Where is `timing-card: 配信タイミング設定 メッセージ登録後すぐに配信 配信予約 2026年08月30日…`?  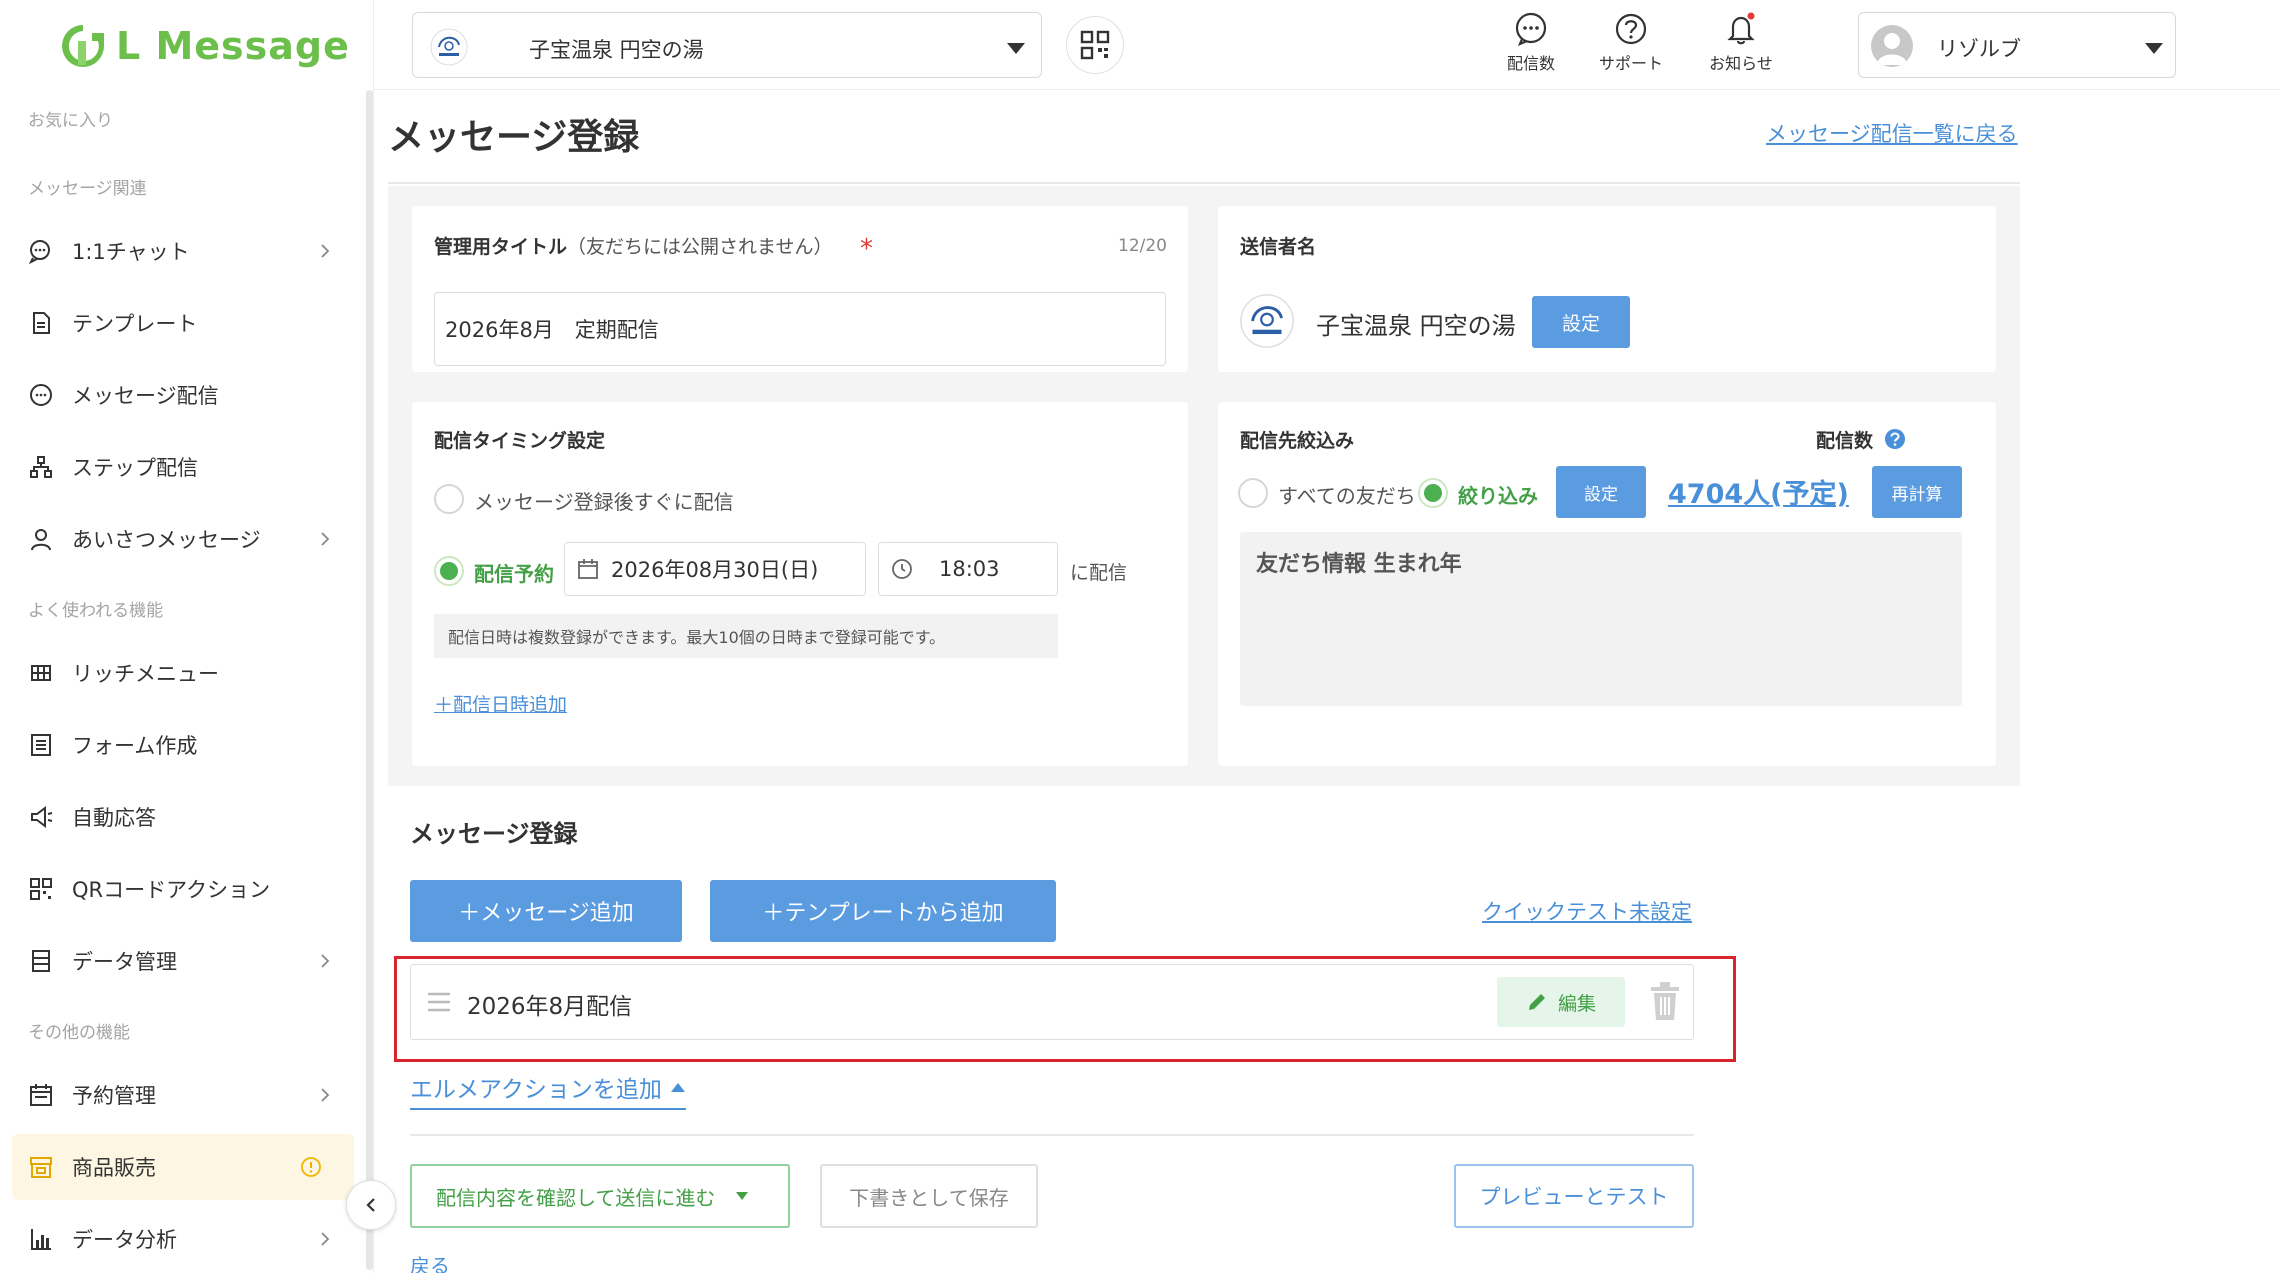 timing-card: 配信タイミング設定 メッセージ登録後すぐに配信 配信予約 2026年08月30日… is located at coordinates (800, 584).